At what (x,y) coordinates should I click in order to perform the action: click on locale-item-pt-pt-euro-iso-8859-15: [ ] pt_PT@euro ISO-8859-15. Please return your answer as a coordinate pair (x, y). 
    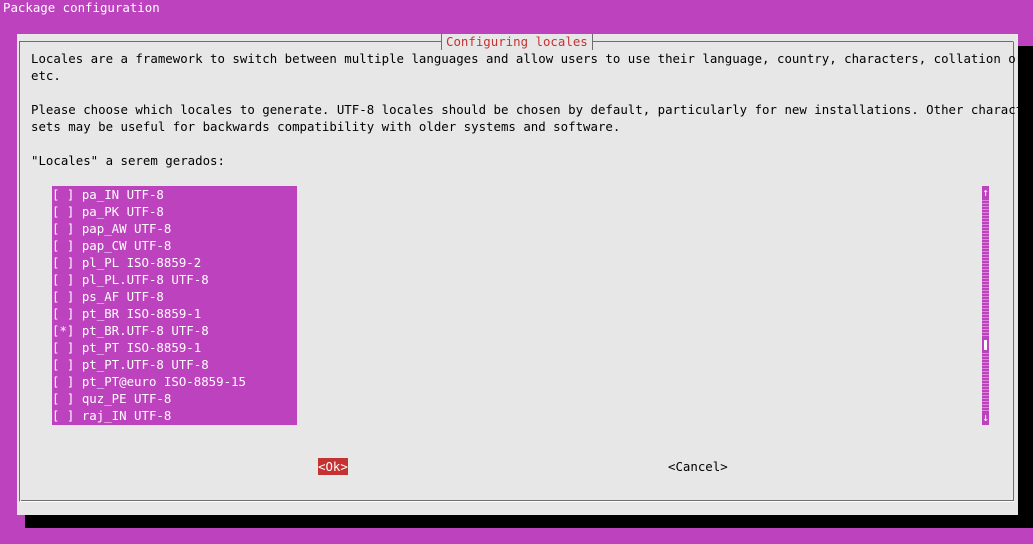
    Looking at the image, I should click on (174, 381).